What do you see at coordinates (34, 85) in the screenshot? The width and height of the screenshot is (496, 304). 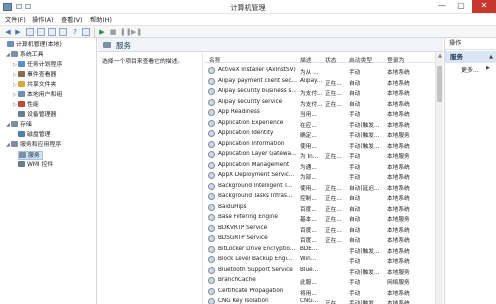 I see `tree-item-shared-folders: ▷ 共享文件夹` at bounding box center [34, 85].